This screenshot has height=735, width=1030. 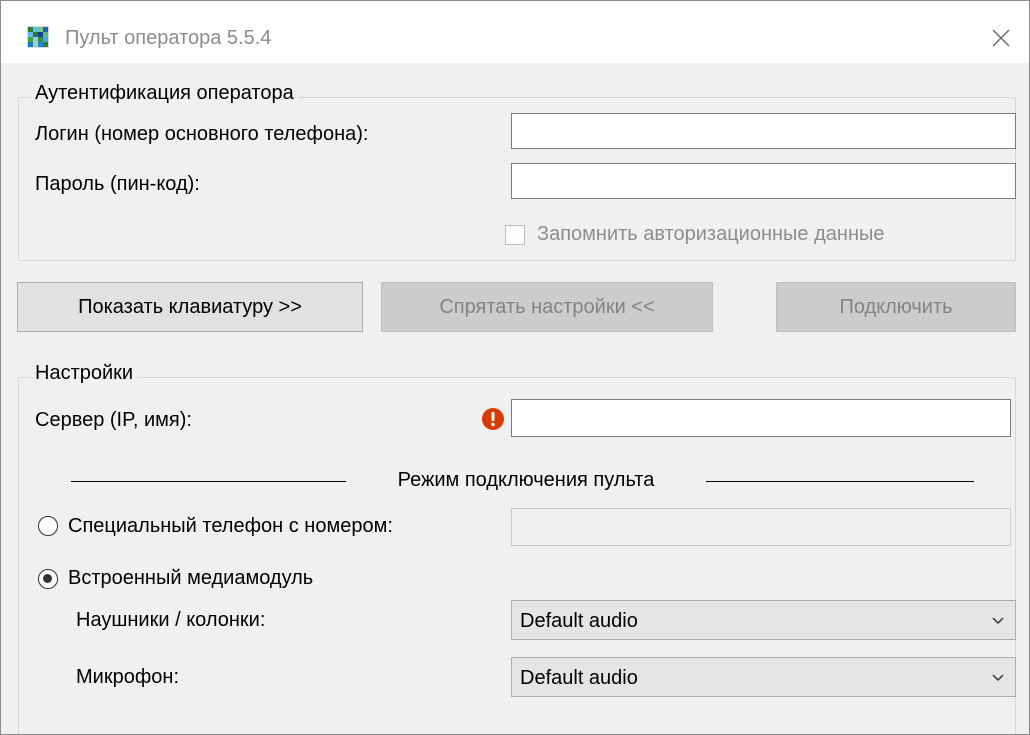 What do you see at coordinates (128, 677) in the screenshot?
I see `mic-label: Микрофон:` at bounding box center [128, 677].